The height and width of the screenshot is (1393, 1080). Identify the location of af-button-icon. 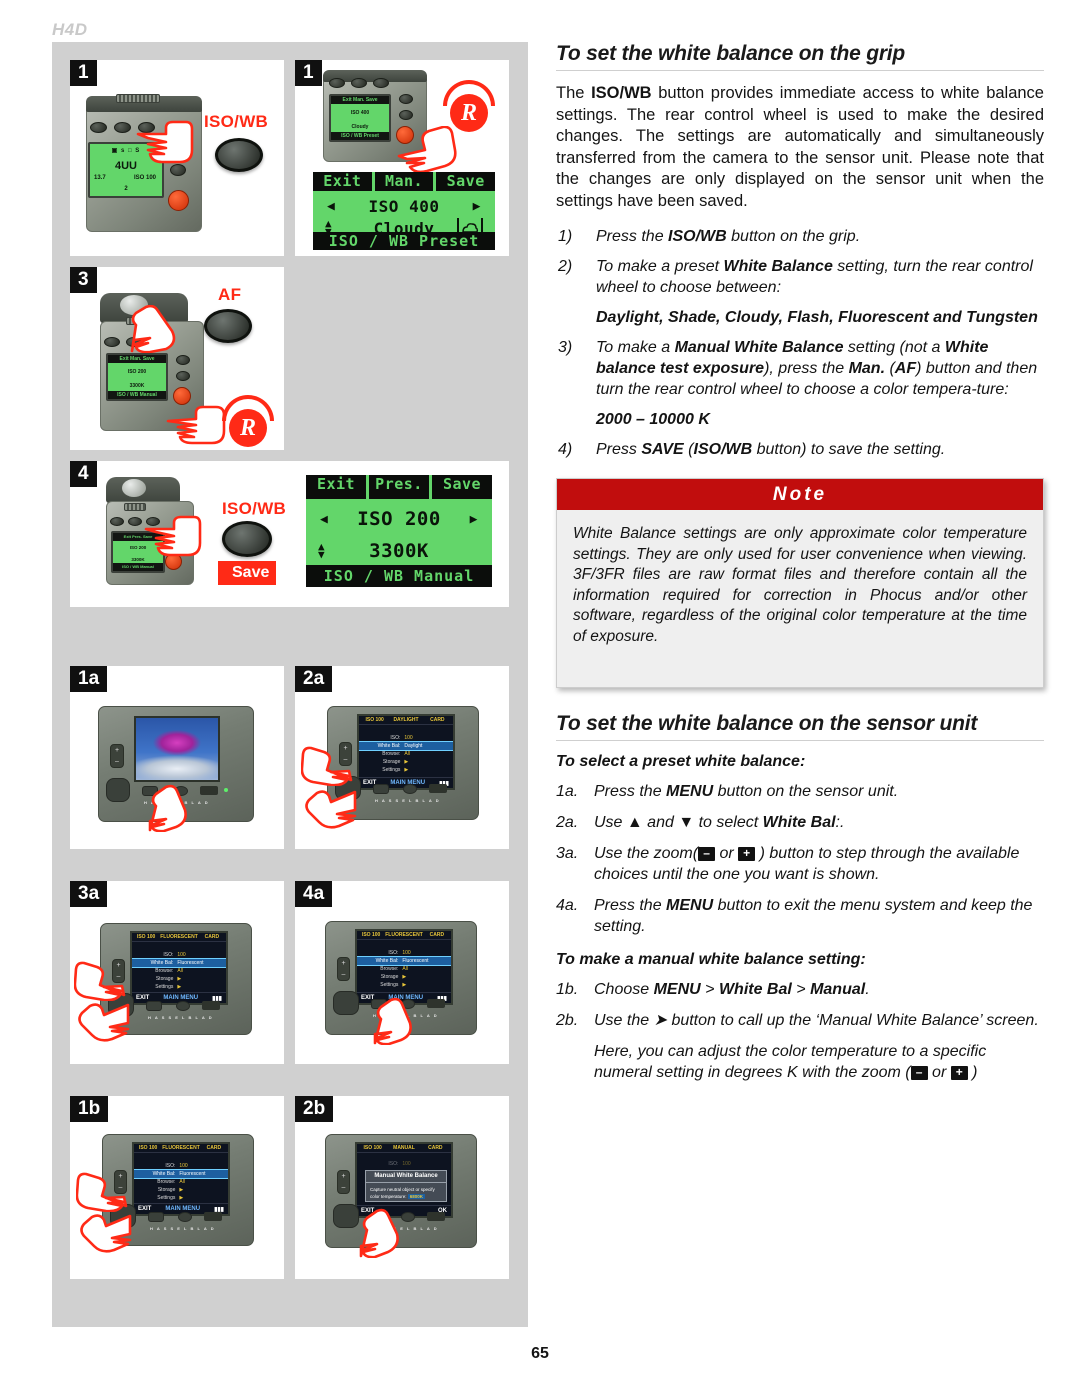
(359, 83).